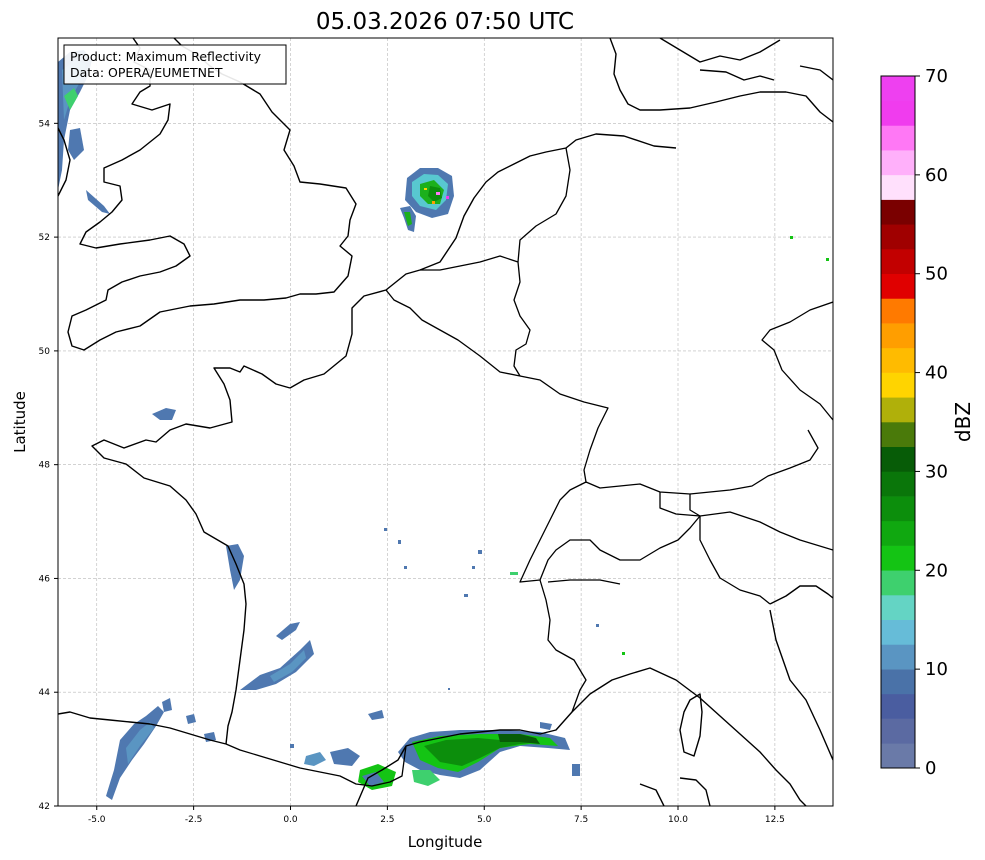 The image size is (985, 860). I want to click on x-axis-label: Longitude, so click(445, 842).